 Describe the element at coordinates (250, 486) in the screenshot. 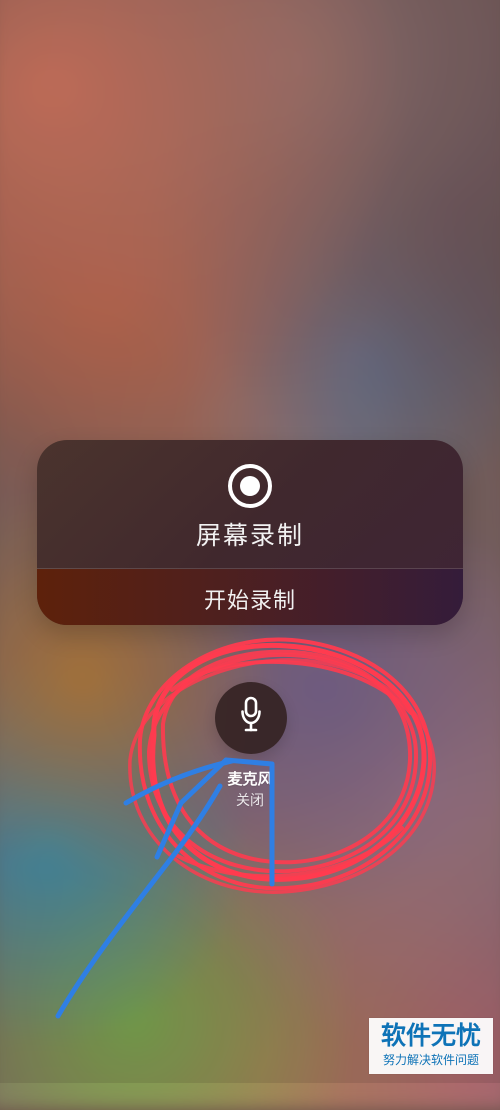

I see `record-icon` at that location.